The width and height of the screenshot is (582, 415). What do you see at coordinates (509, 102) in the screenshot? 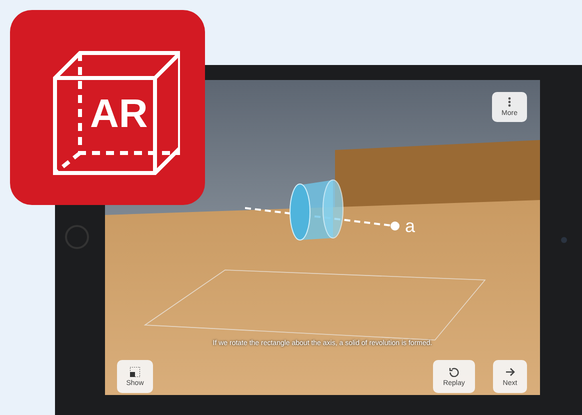
I see `more-icon` at bounding box center [509, 102].